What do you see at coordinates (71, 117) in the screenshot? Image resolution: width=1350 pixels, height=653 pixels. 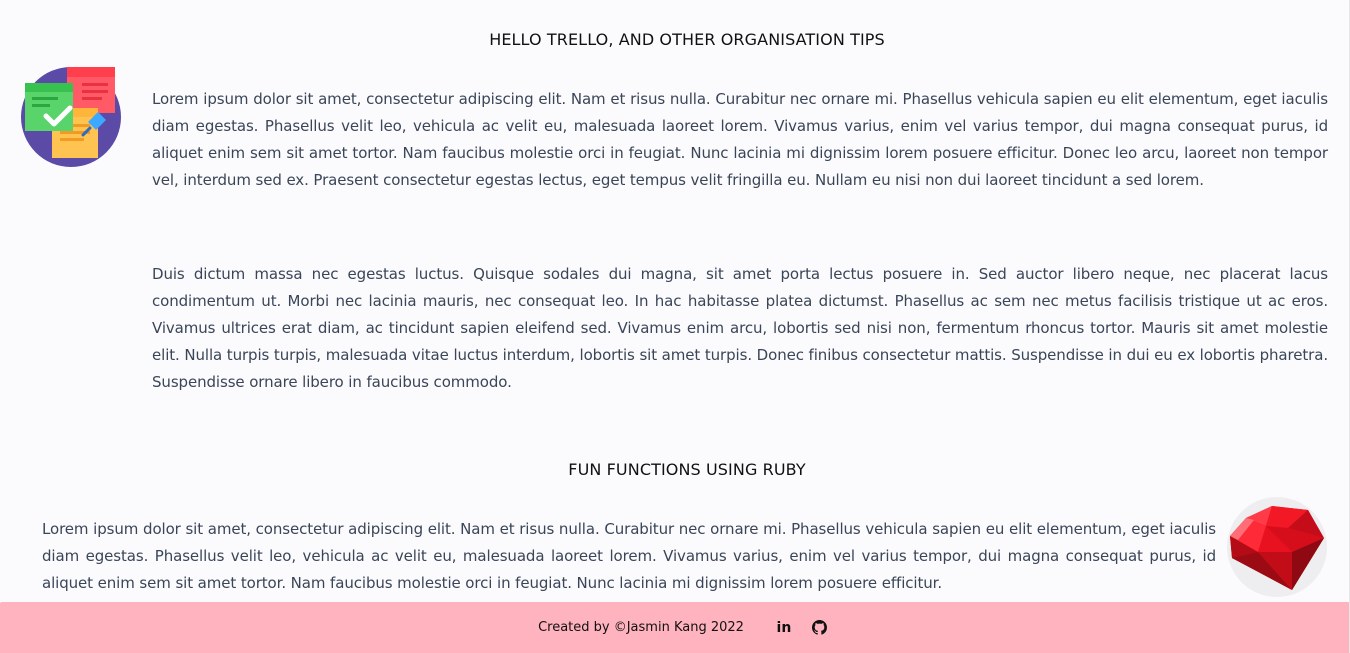 I see `sticky-notes-icon` at bounding box center [71, 117].